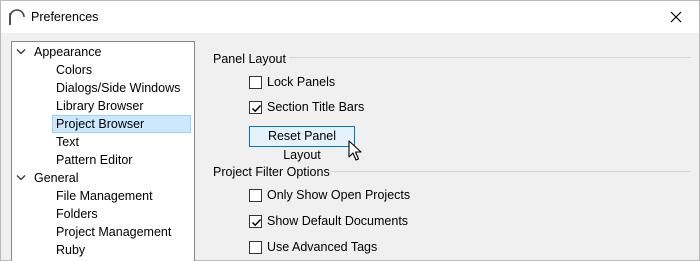  I want to click on close-button, so click(676, 17).